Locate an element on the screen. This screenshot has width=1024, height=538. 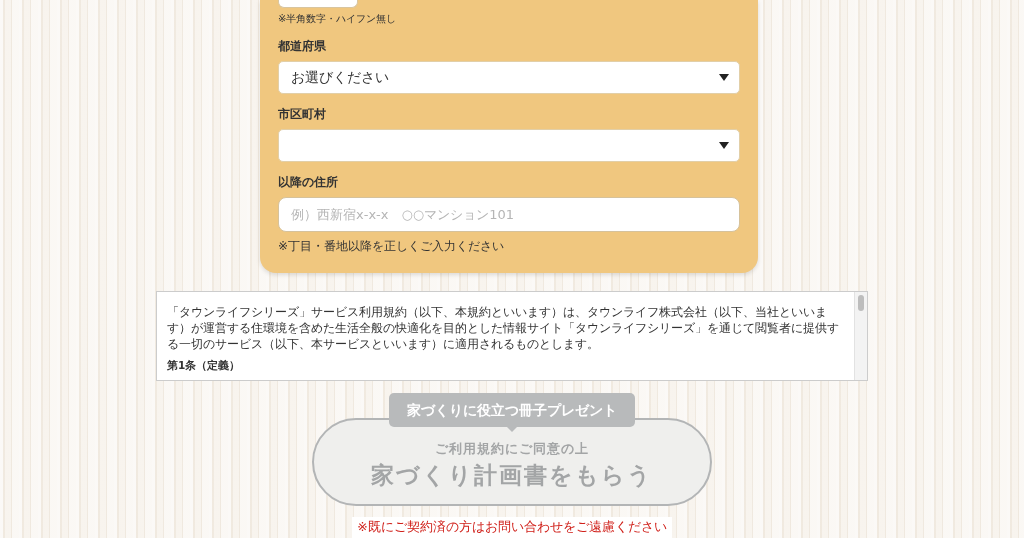
field-label: 都道府県 is located at coordinates (302, 46).